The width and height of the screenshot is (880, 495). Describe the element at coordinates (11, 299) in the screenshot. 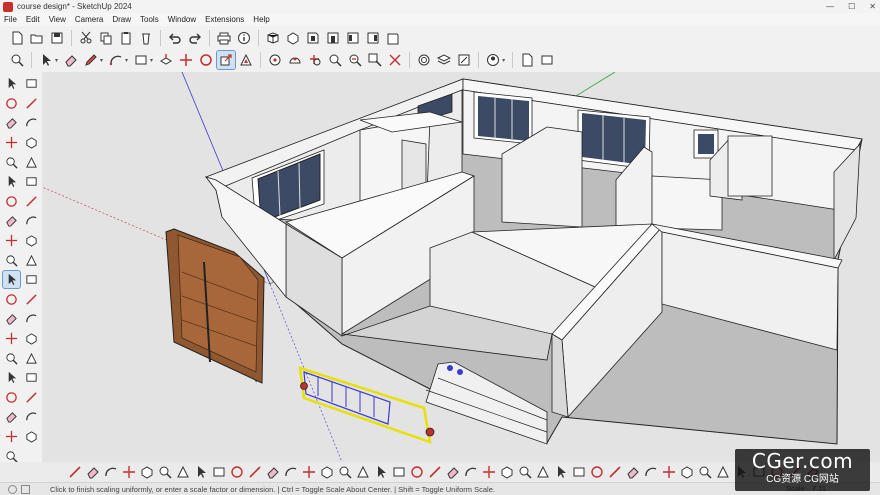

I see `tape-icon` at that location.